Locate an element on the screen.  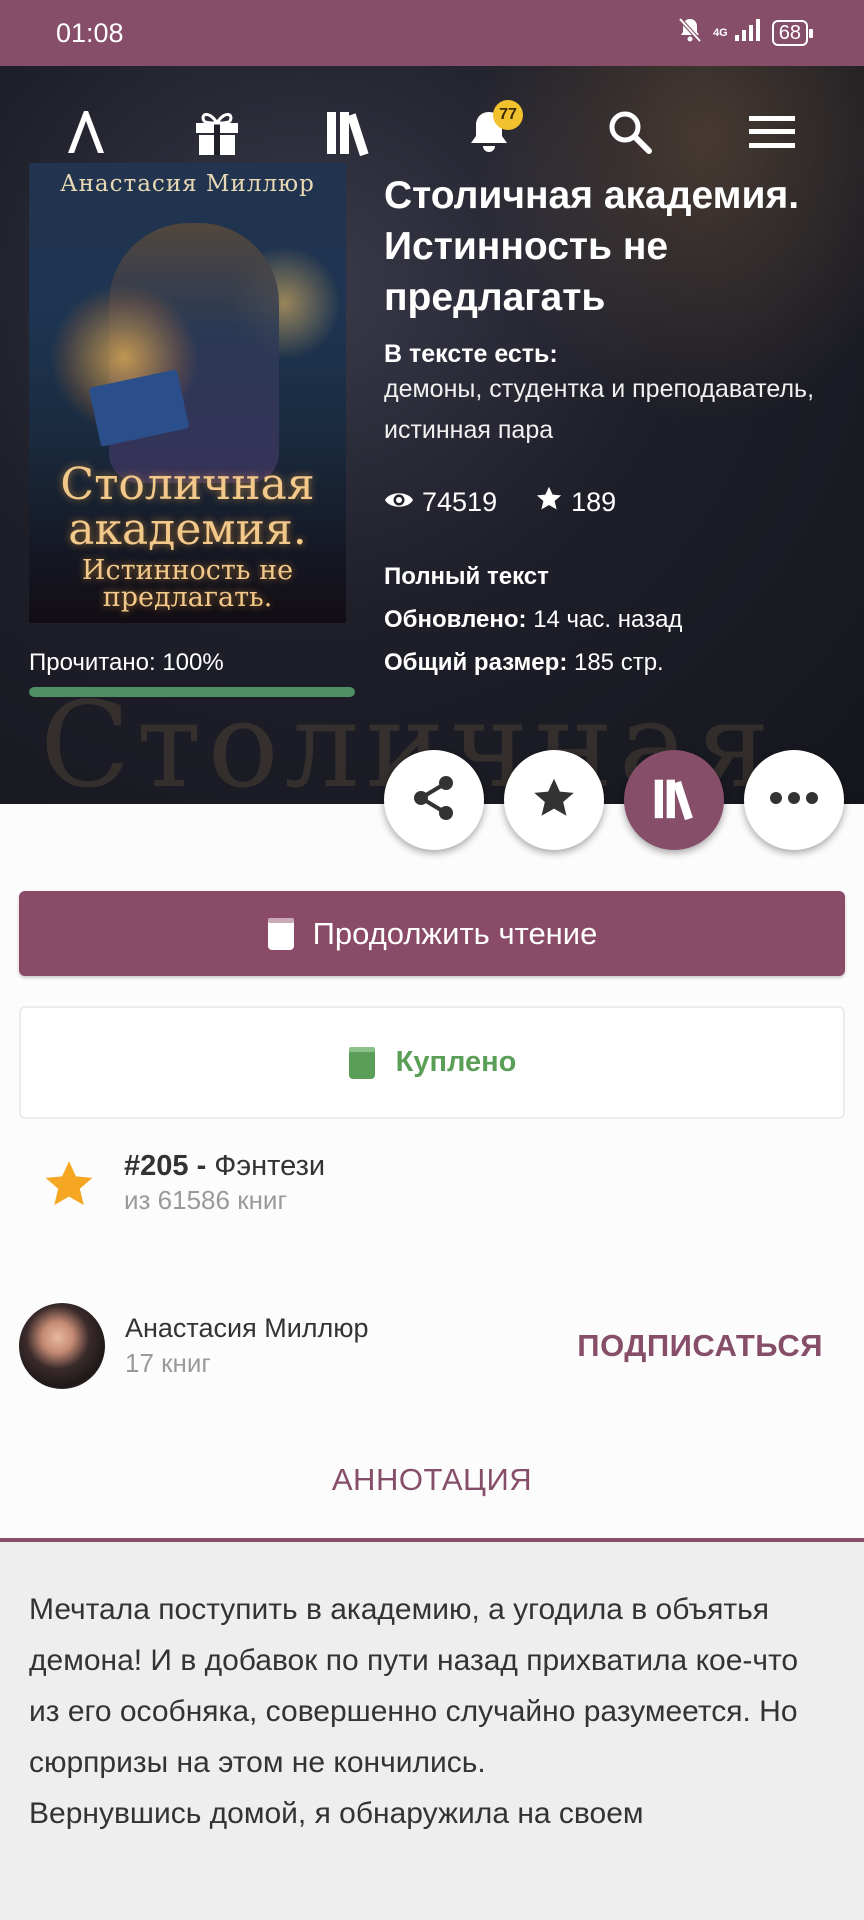
read-progress-bar is located at coordinates (192, 692).